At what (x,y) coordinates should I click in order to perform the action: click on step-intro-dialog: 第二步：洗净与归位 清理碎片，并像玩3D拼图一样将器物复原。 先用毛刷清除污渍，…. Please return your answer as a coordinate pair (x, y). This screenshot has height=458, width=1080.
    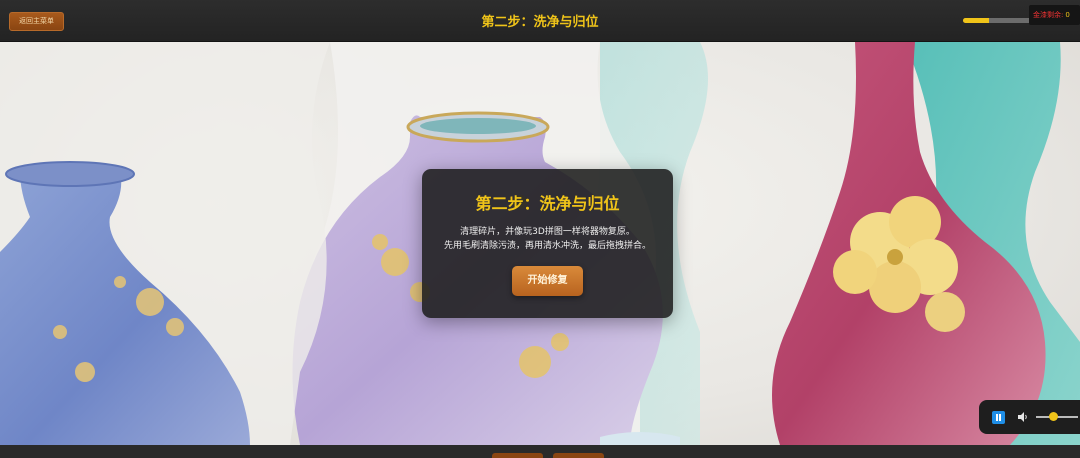
    Looking at the image, I should click on (547, 243).